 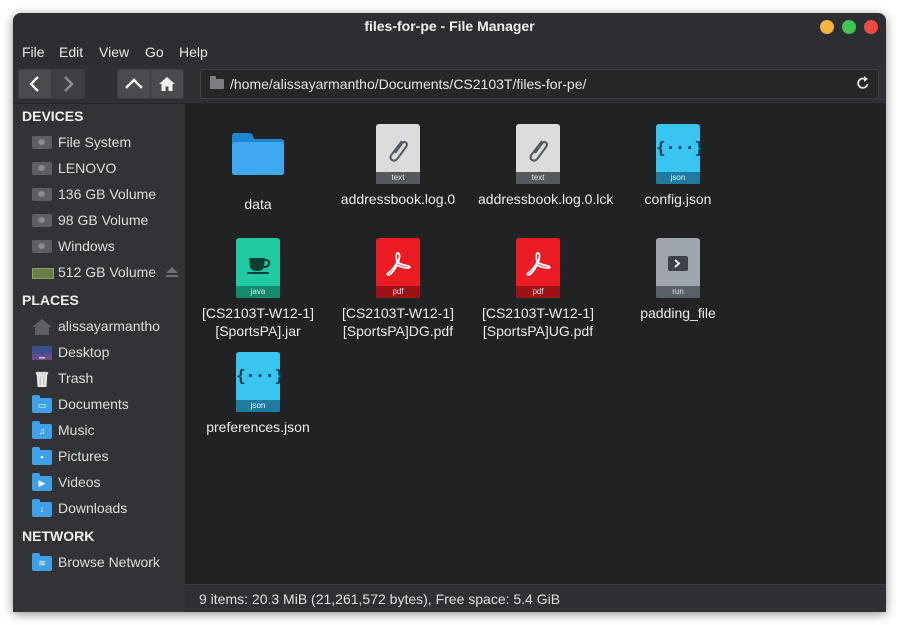 I want to click on sidebar-item-label: Videos, so click(x=79, y=482).